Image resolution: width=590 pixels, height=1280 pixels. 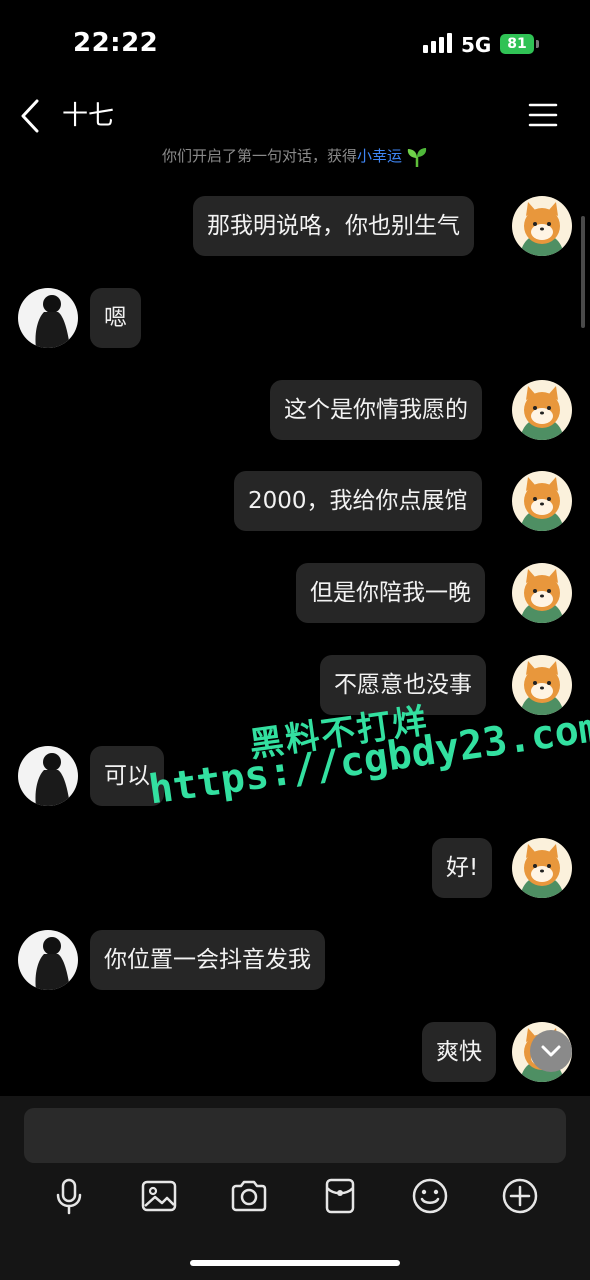 I want to click on message-text: 这个是你情我愿的, so click(x=376, y=410).